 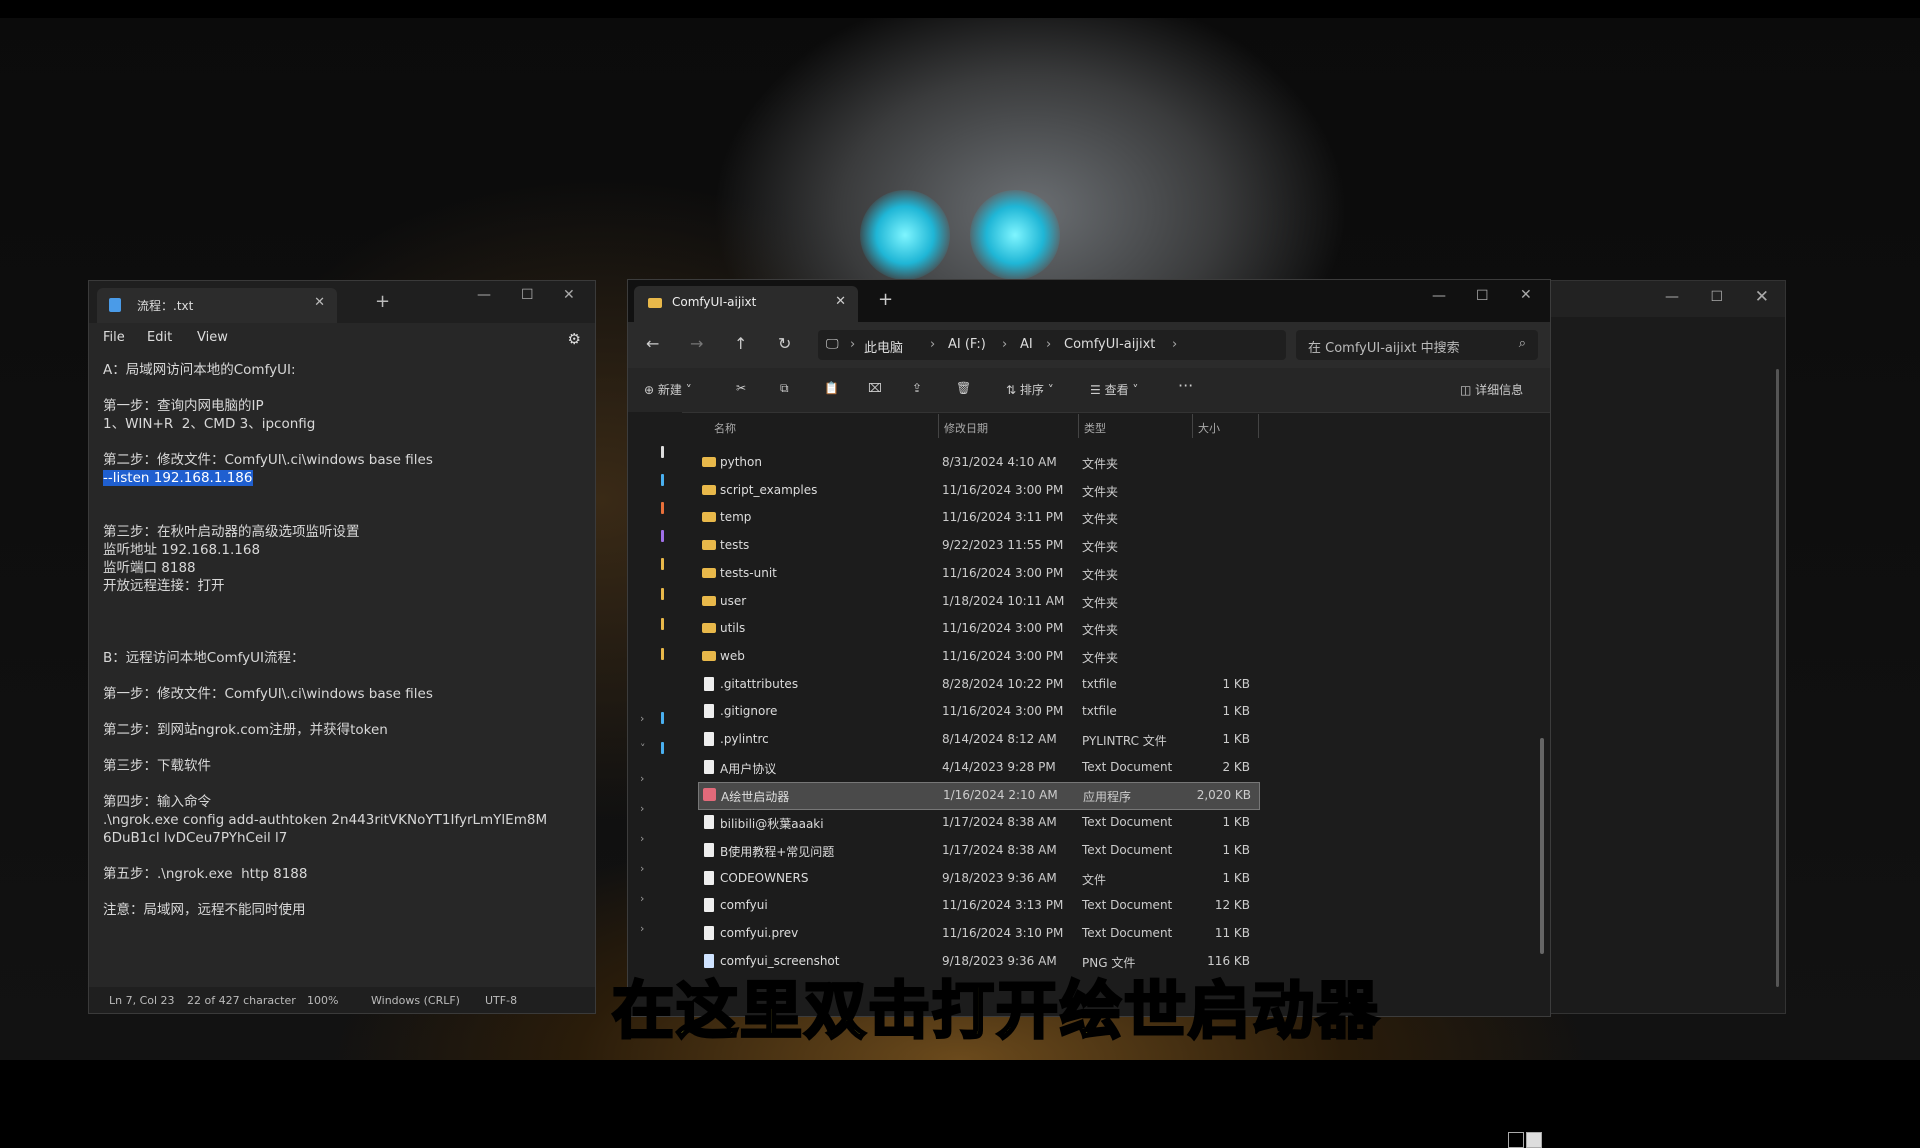 What do you see at coordinates (1534, 1140) in the screenshot?
I see `tiles-view-icon` at bounding box center [1534, 1140].